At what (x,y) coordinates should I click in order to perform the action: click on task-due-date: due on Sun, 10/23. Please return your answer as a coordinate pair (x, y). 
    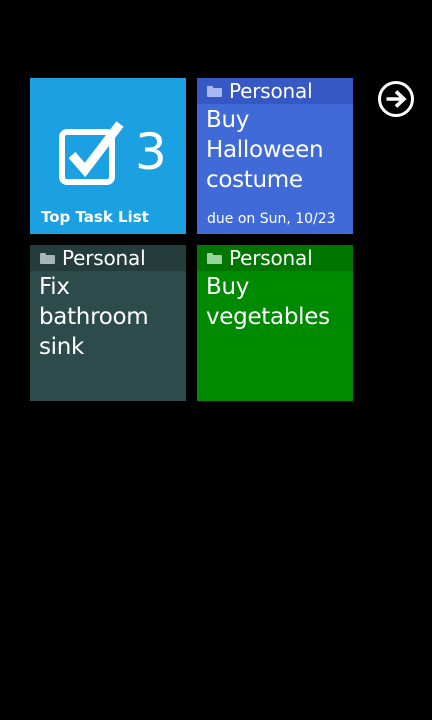
    Looking at the image, I should click on (271, 219).